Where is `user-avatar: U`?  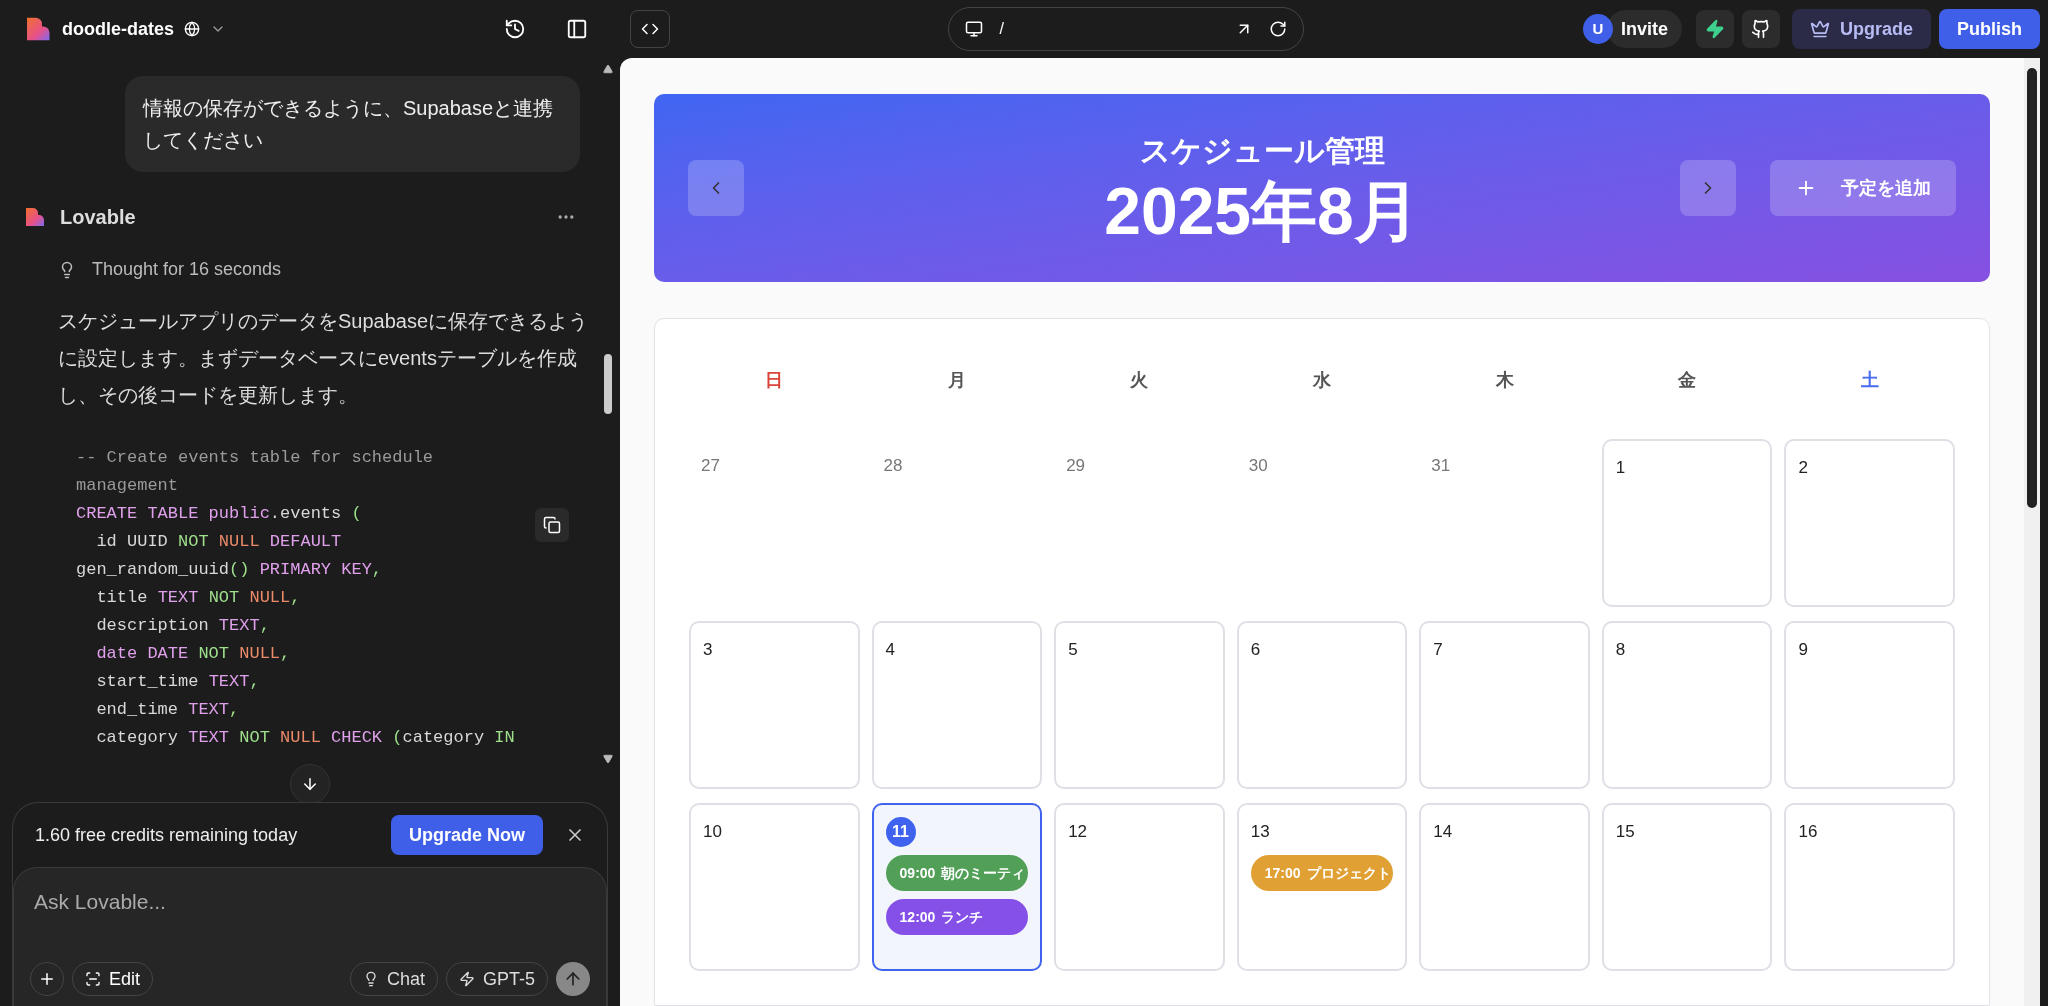
user-avatar: U is located at coordinates (1597, 29).